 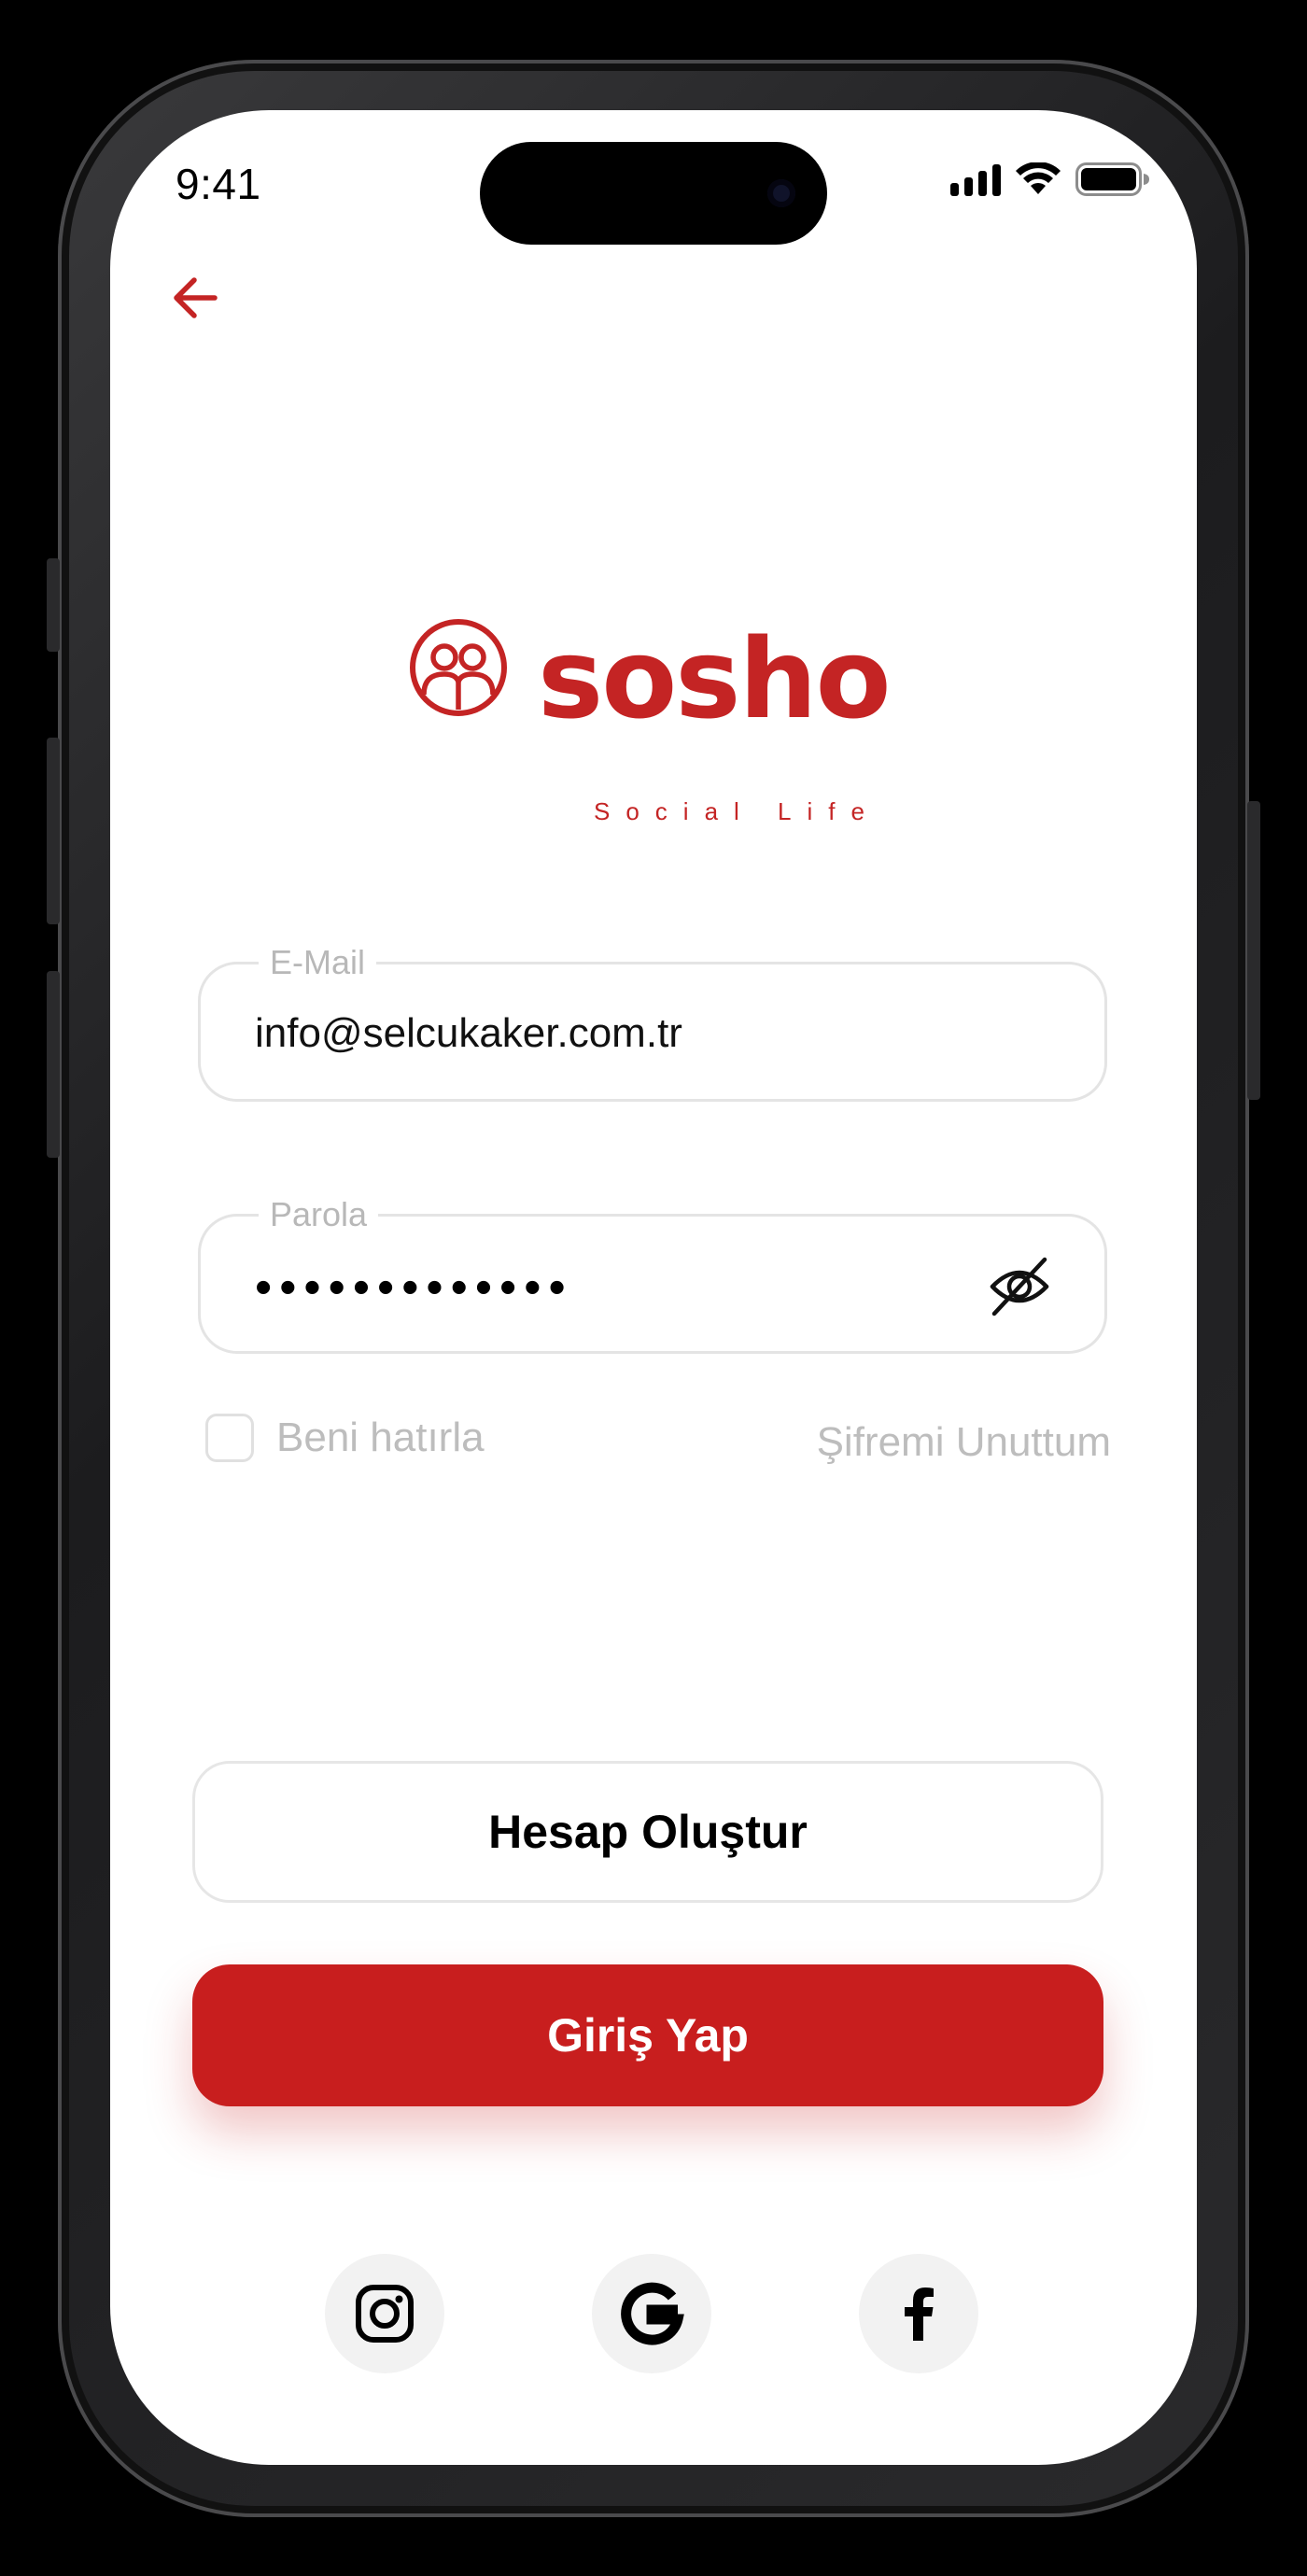 I want to click on instagram-login-button, so click(x=385, y=2314).